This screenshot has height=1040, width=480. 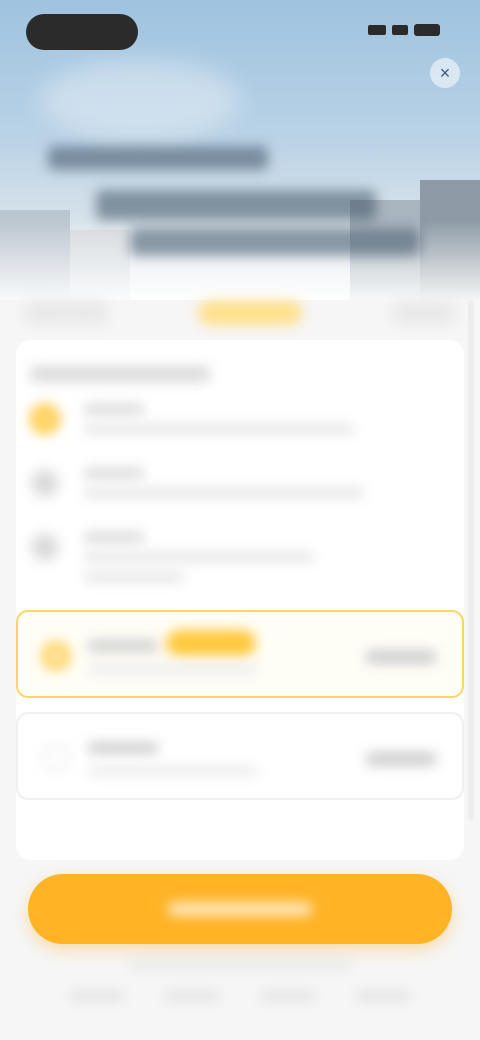 I want to click on star-icon: ★, so click(x=45, y=419).